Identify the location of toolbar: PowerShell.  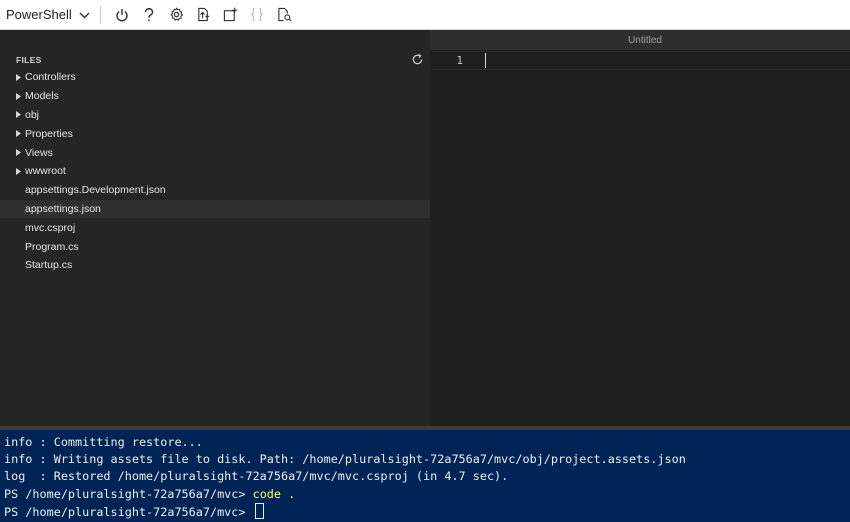
(425, 15).